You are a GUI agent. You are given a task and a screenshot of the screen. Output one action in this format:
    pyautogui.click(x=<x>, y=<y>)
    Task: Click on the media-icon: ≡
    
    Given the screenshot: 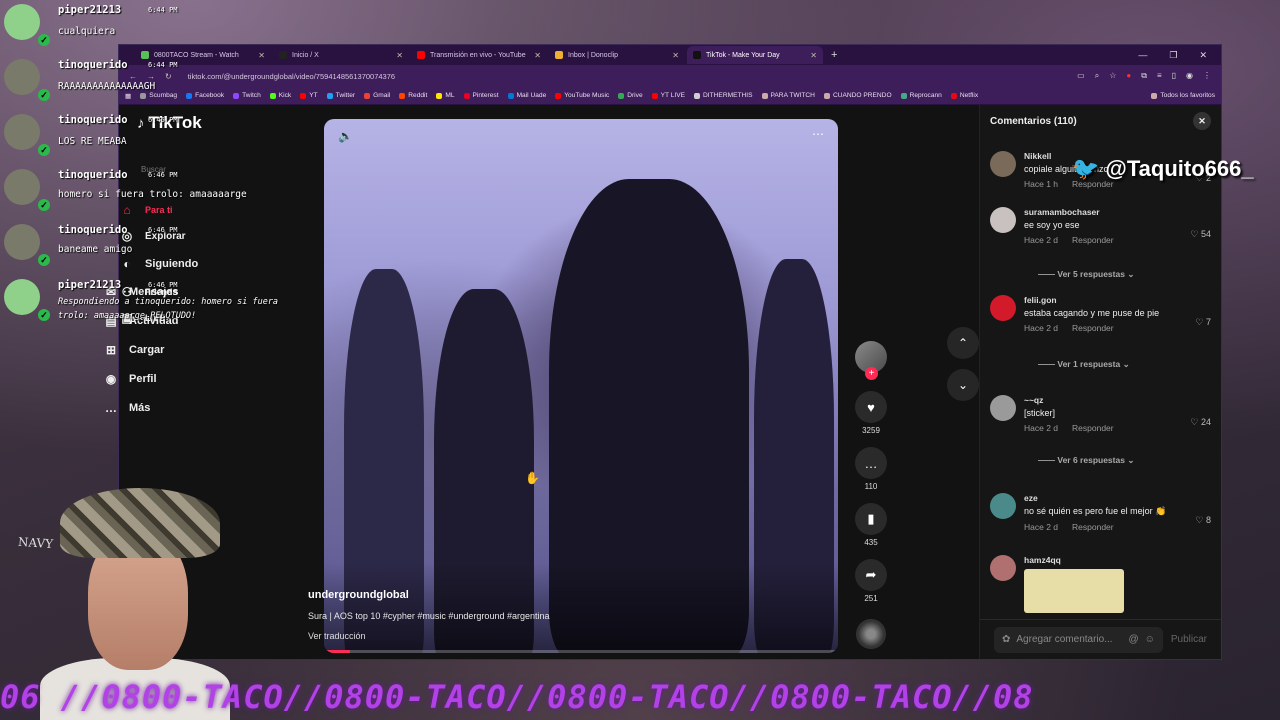 What is the action you would take?
    pyautogui.click(x=1159, y=76)
    